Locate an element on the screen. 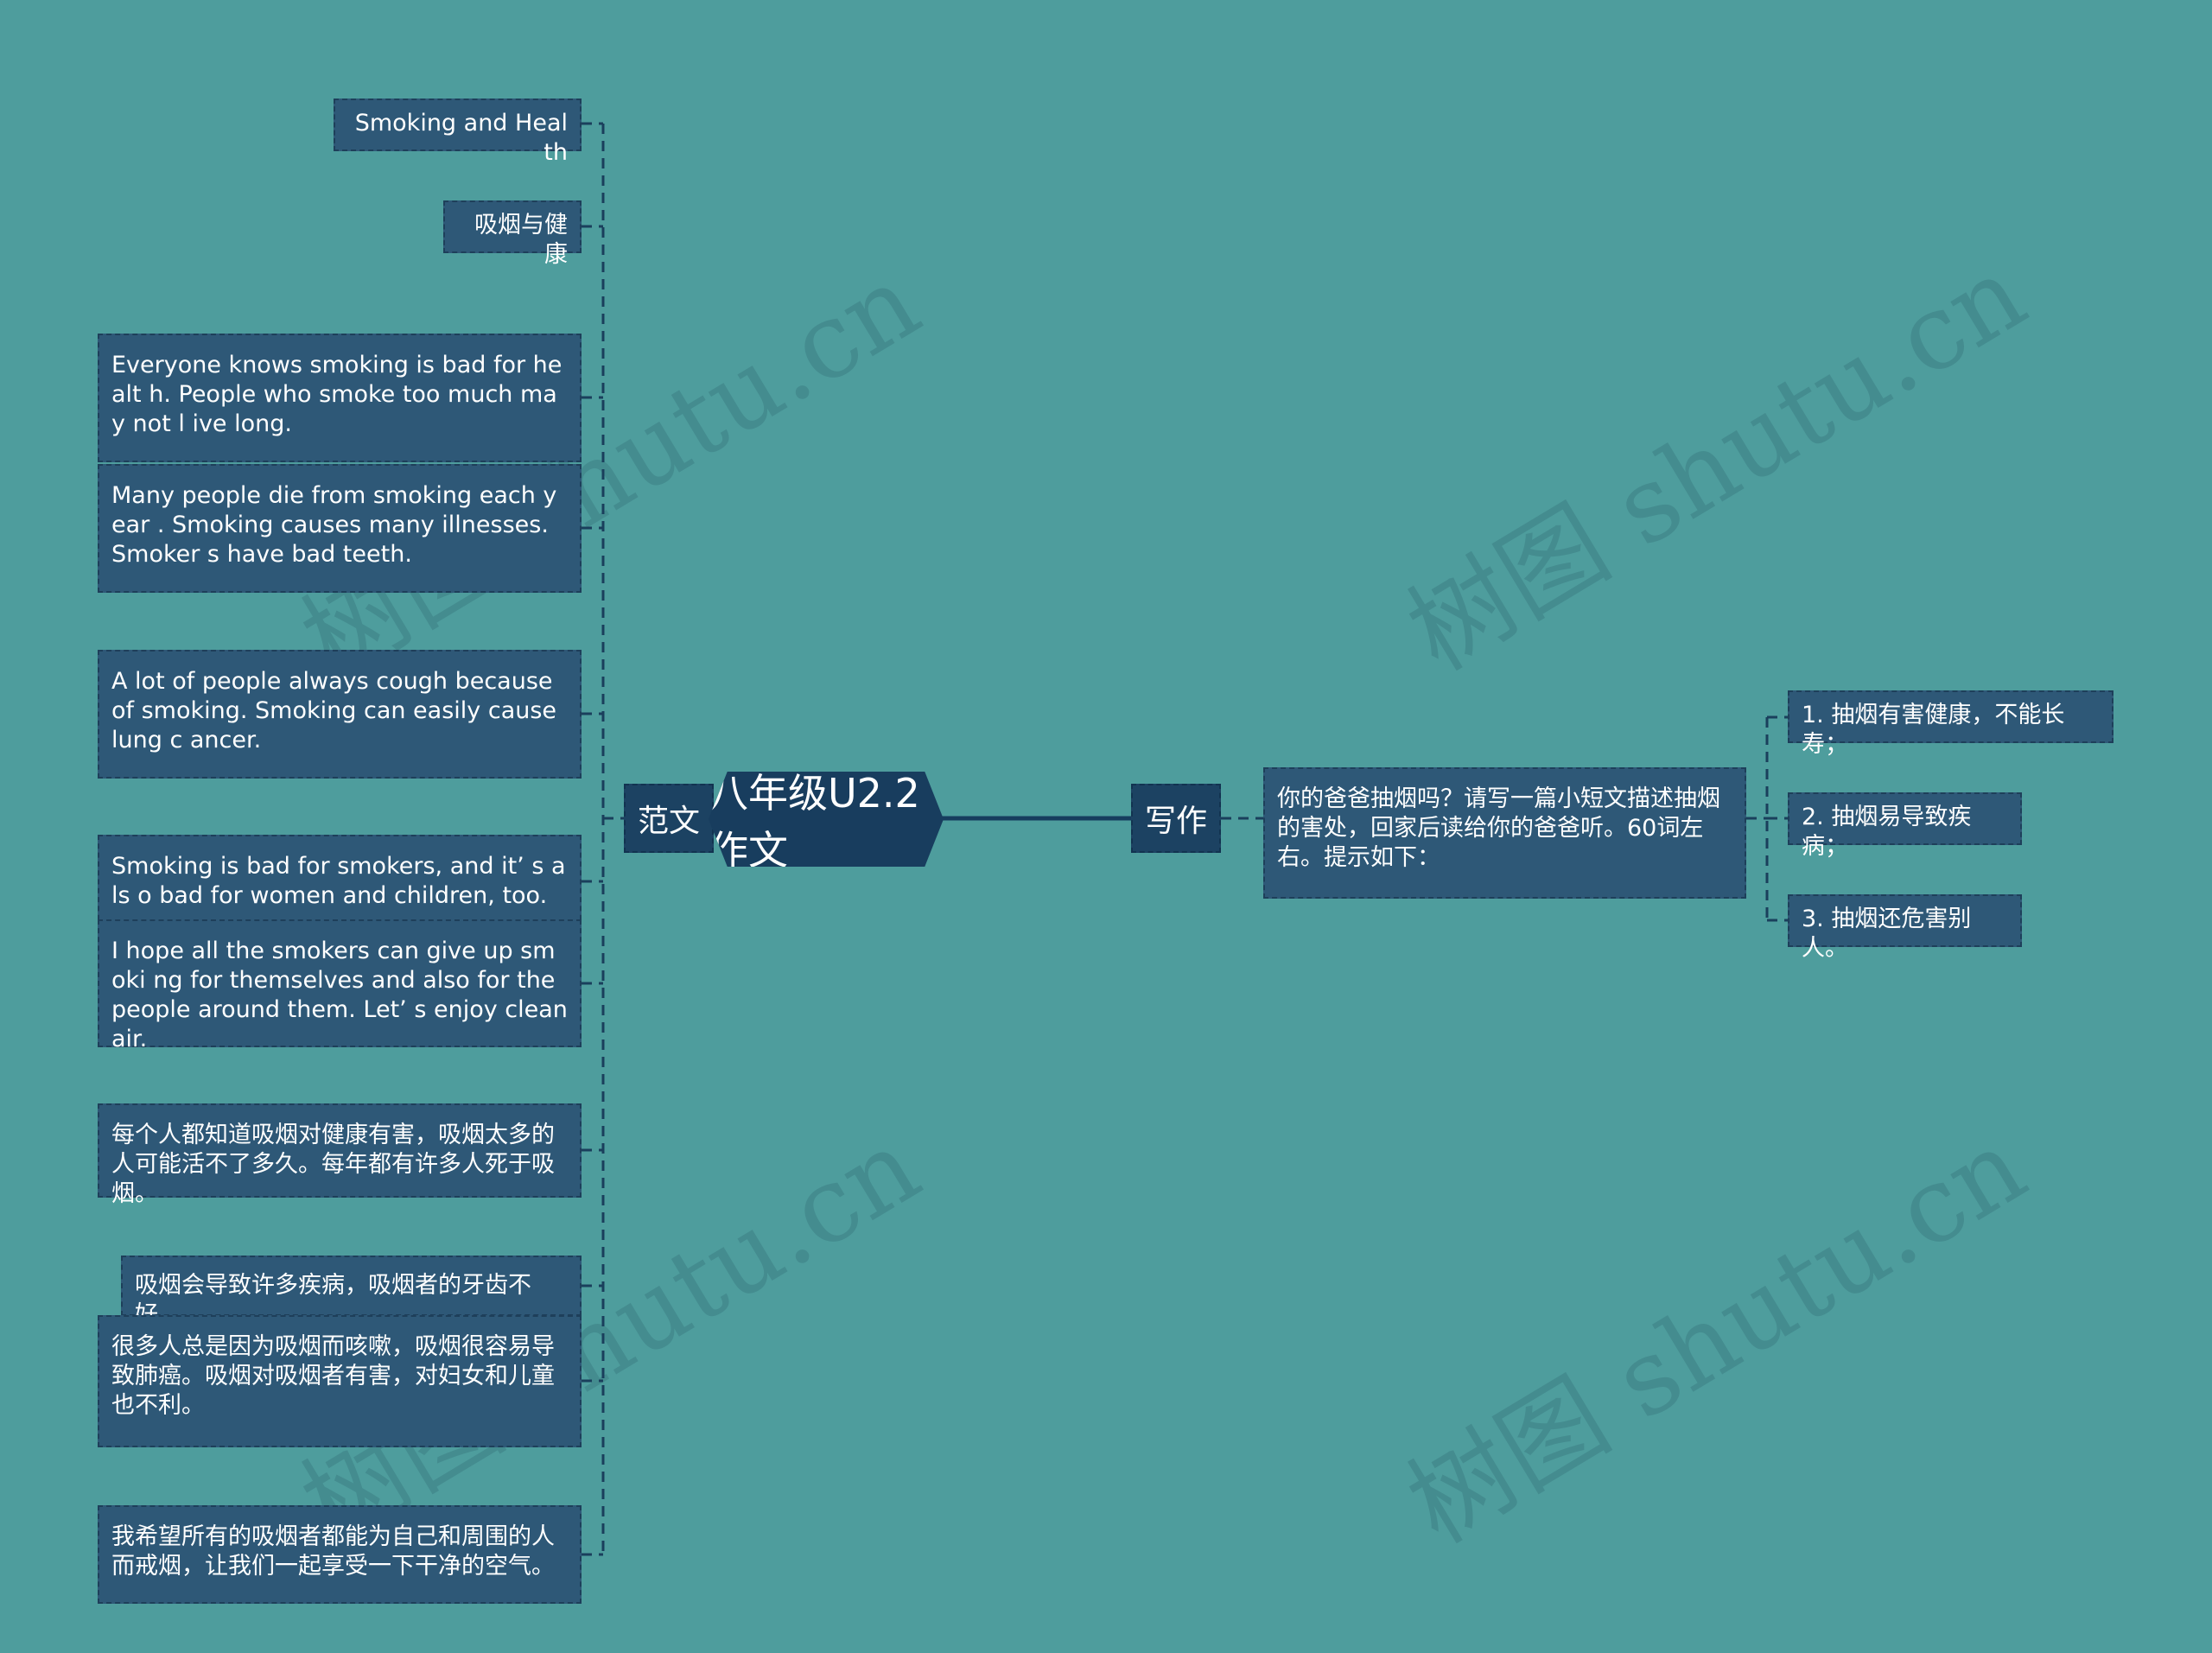 The image size is (2212, 1653). branch-node-fanwen: 范文 is located at coordinates (669, 818).